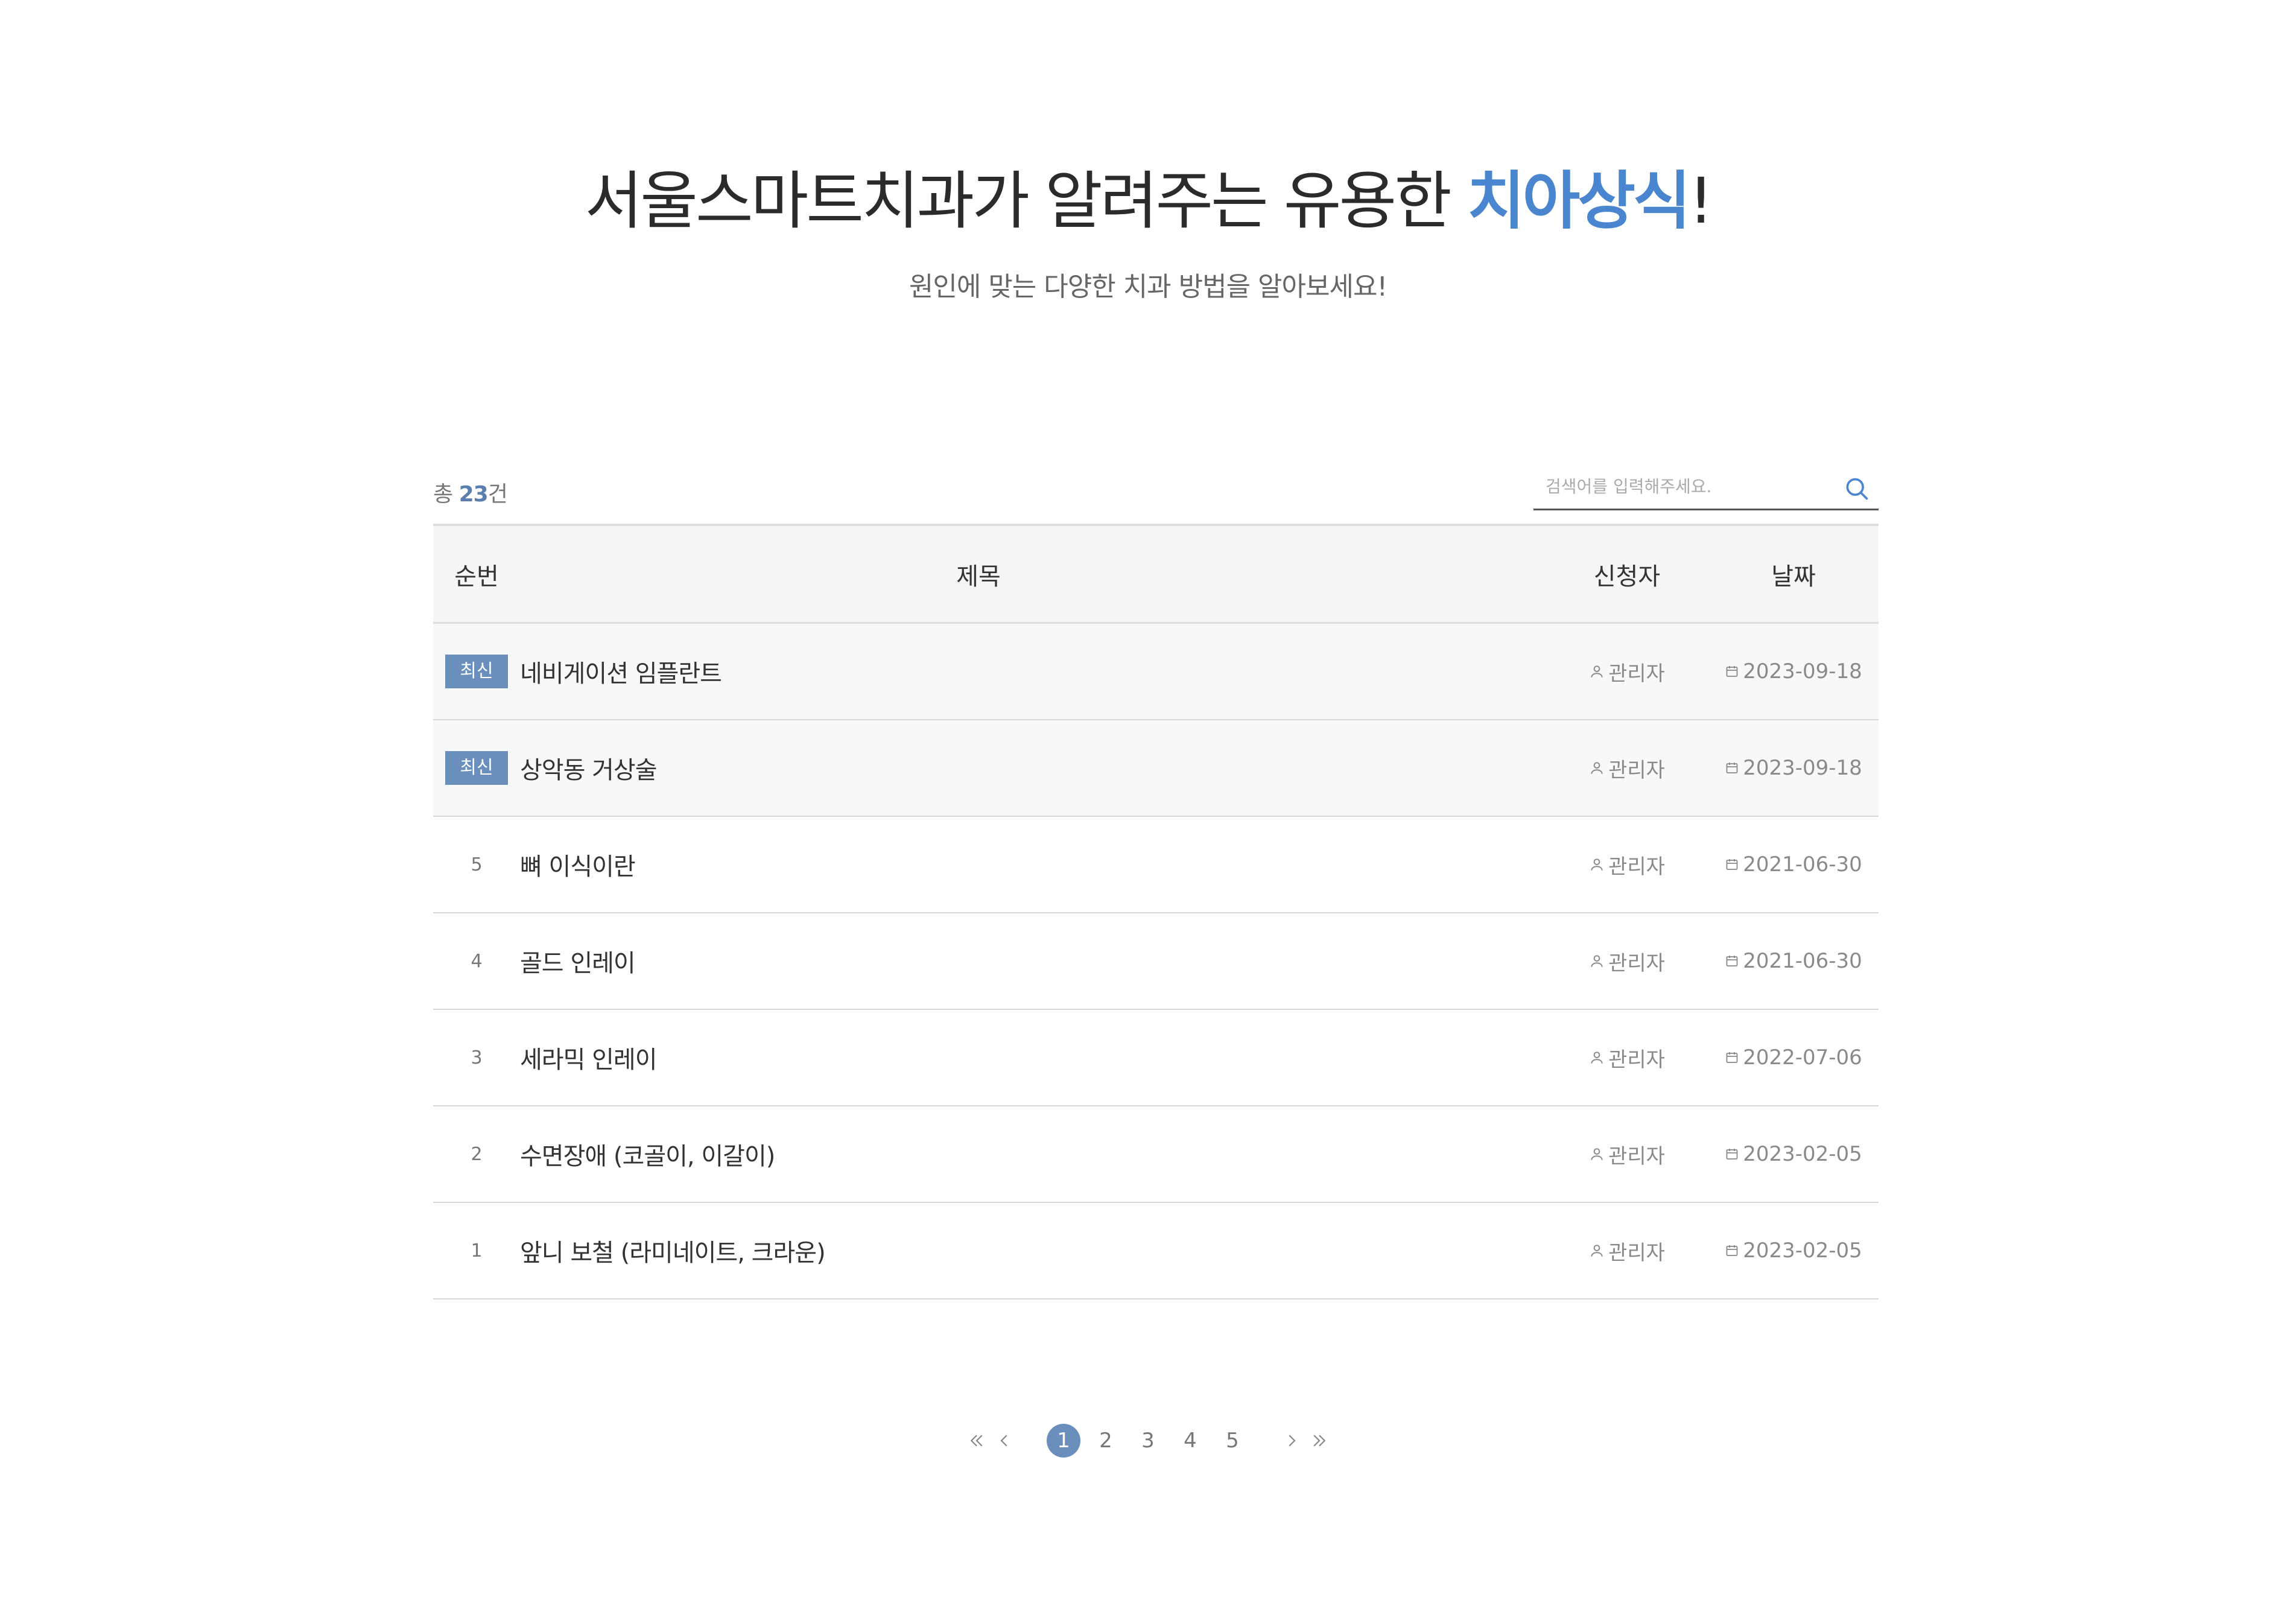  I want to click on date-value: 2022-07-06, so click(1803, 1057).